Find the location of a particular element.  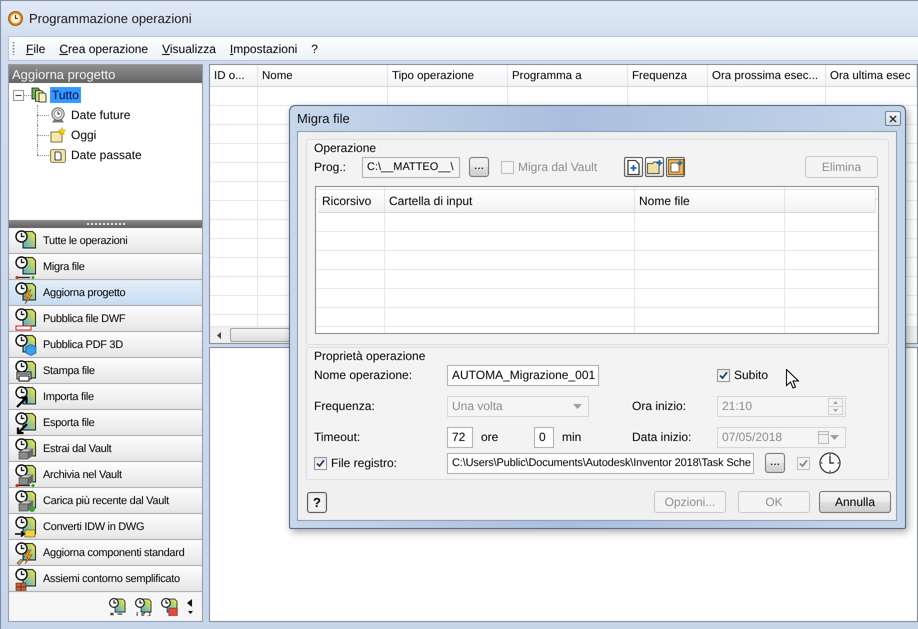

column-header: Ricorsivo is located at coordinates (351, 201).